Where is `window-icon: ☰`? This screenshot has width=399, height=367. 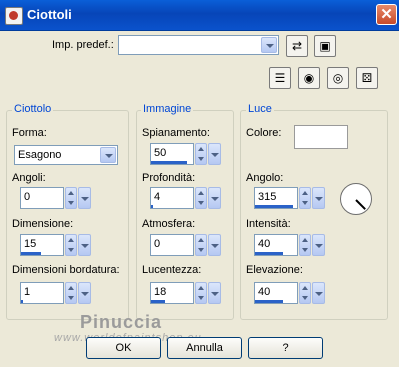 window-icon: ☰ is located at coordinates (280, 78).